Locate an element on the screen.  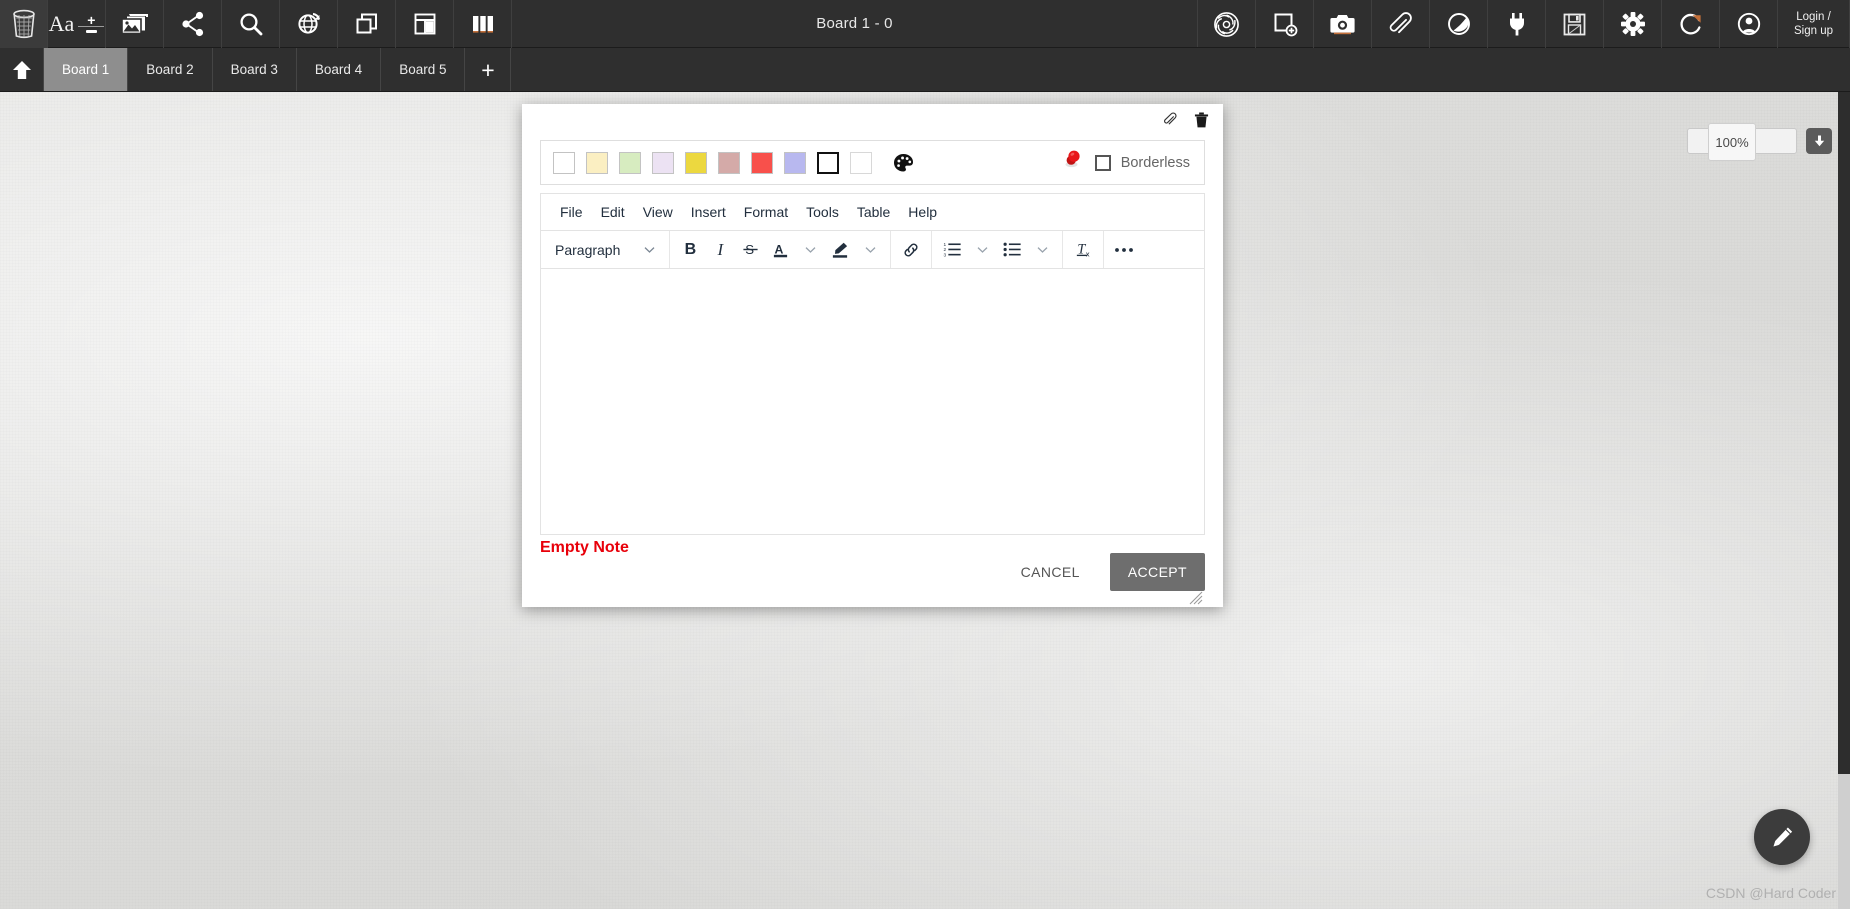
swatch-light-green is located at coordinates (630, 162).